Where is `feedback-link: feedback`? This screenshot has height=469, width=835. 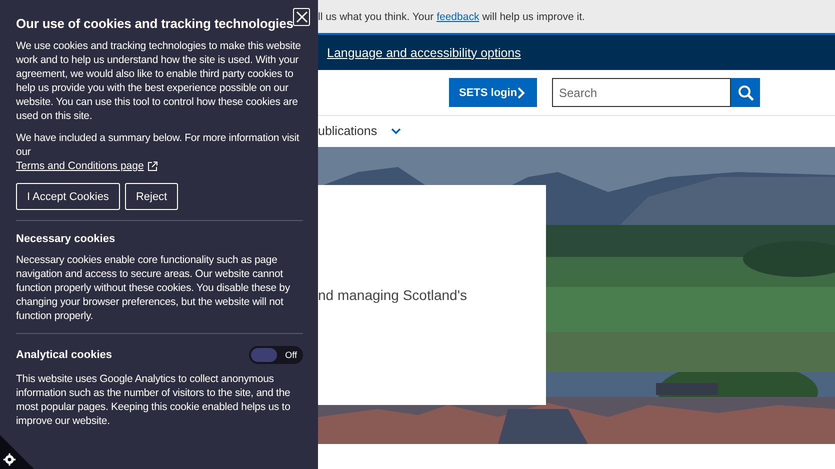
feedback-link: feedback is located at coordinates (458, 16).